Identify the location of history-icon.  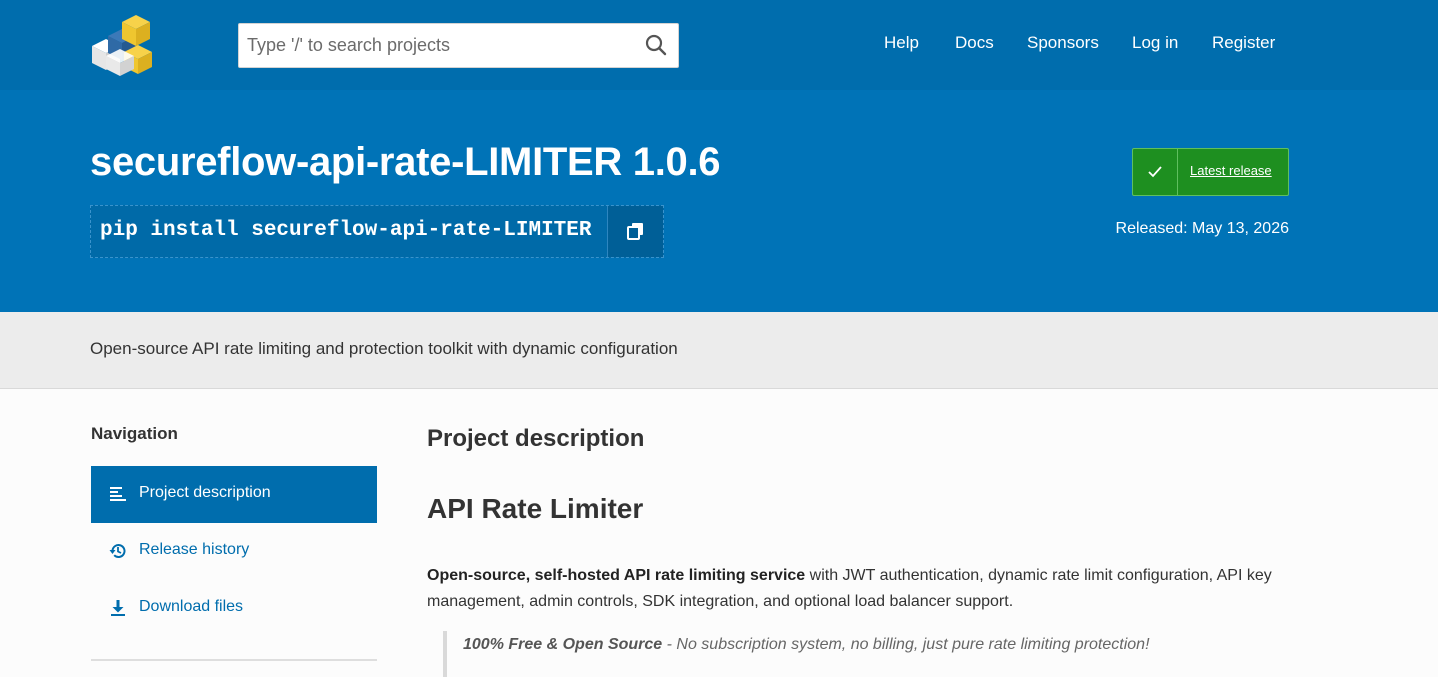
(118, 551).